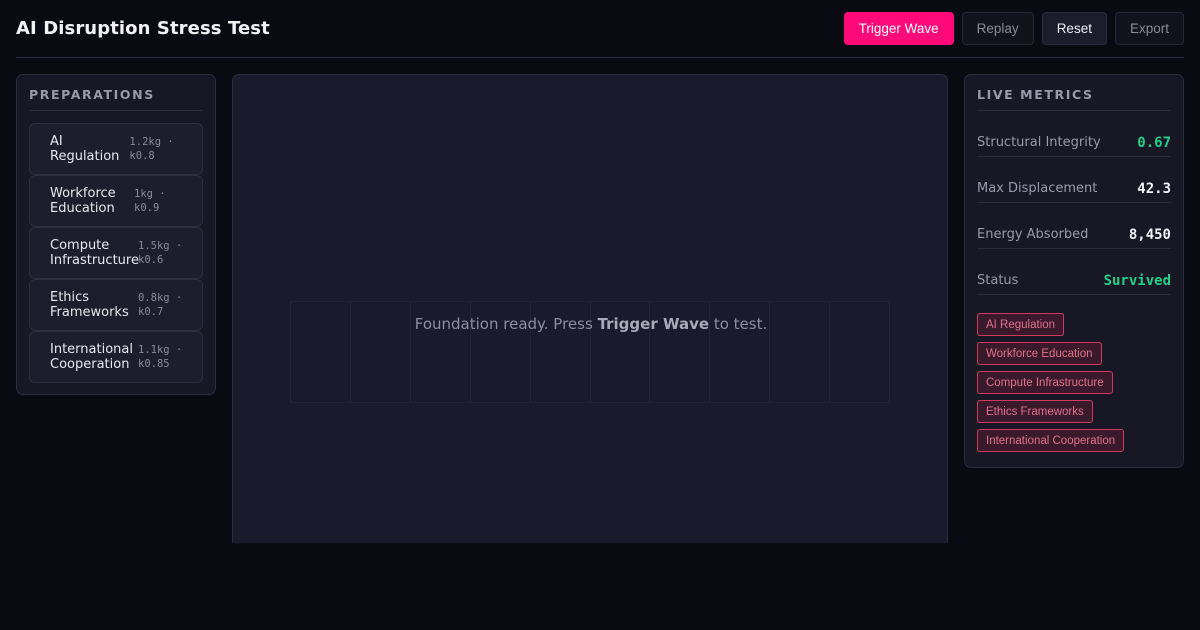  I want to click on preparations-title: PREPARATIONS, so click(116, 99).